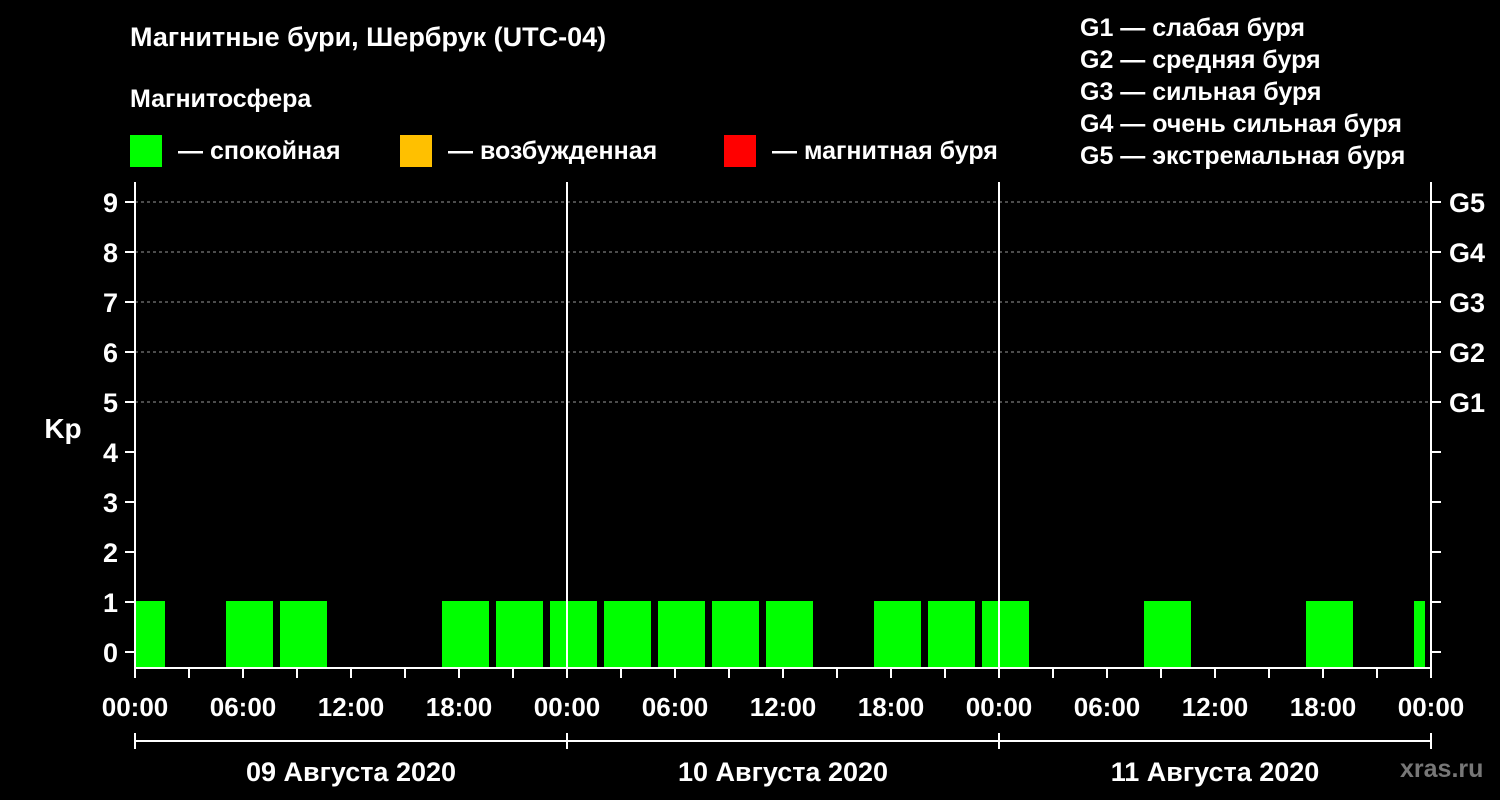 This screenshot has width=1500, height=800. Describe the element at coordinates (110, 503) in the screenshot. I see `y-tick-label: 3` at that location.